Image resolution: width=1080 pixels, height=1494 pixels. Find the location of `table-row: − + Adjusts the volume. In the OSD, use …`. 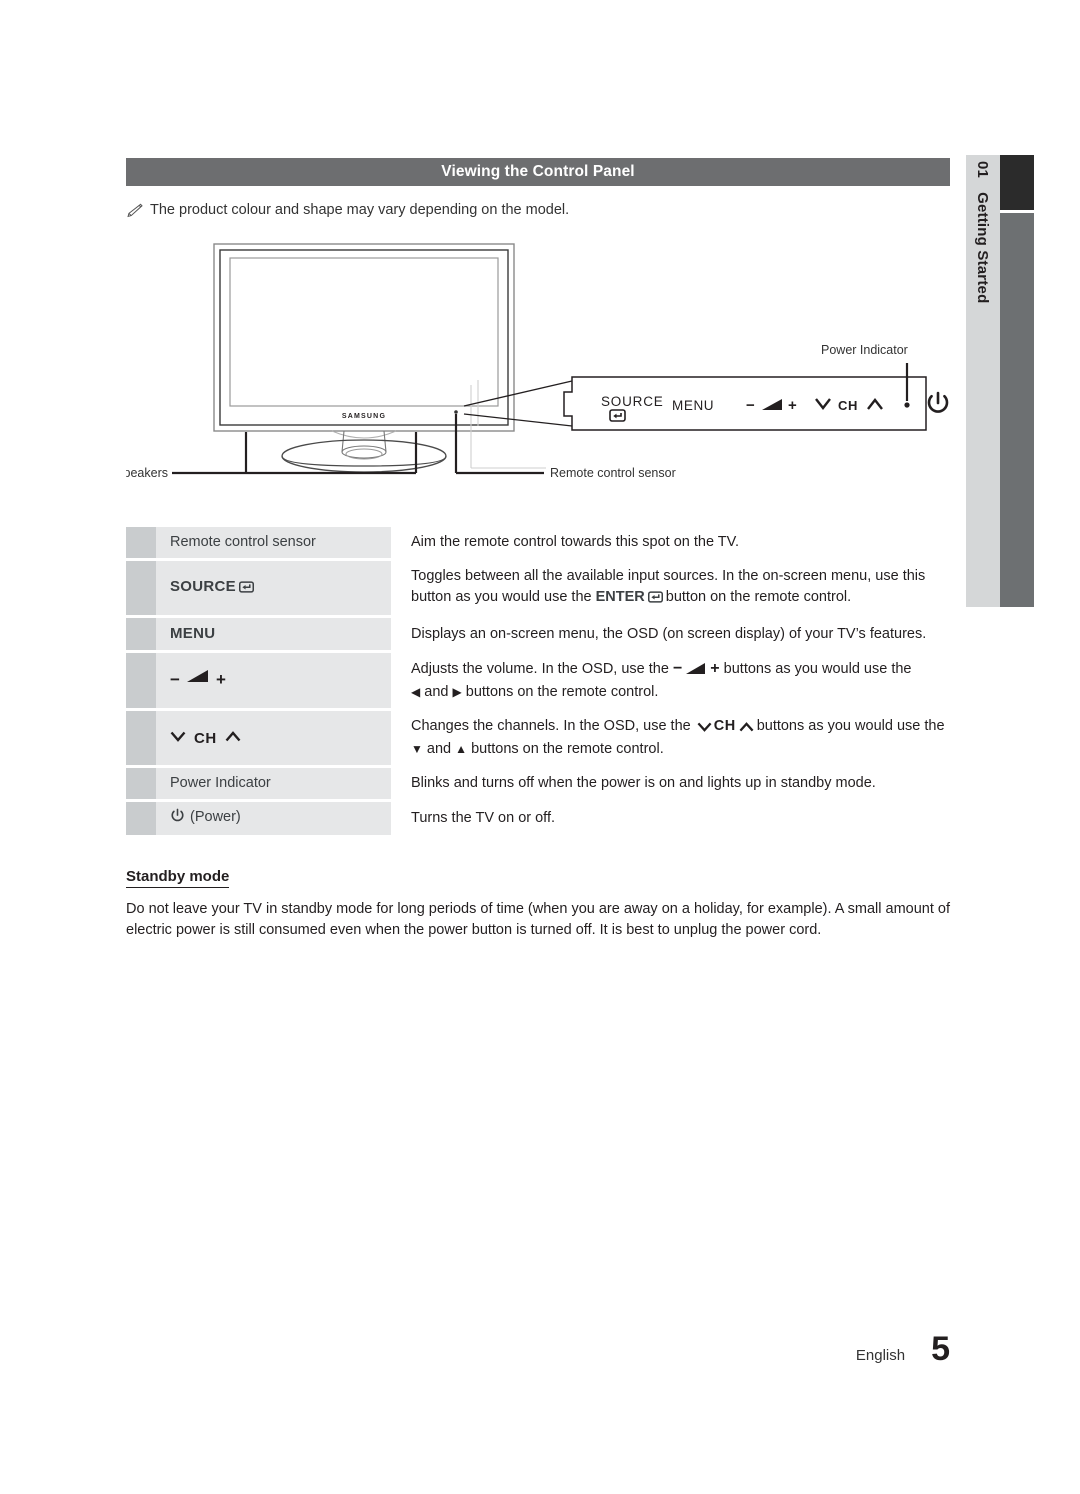

table-row: − + Adjusts the volume. In the OSD, use … is located at coordinates (538, 680).